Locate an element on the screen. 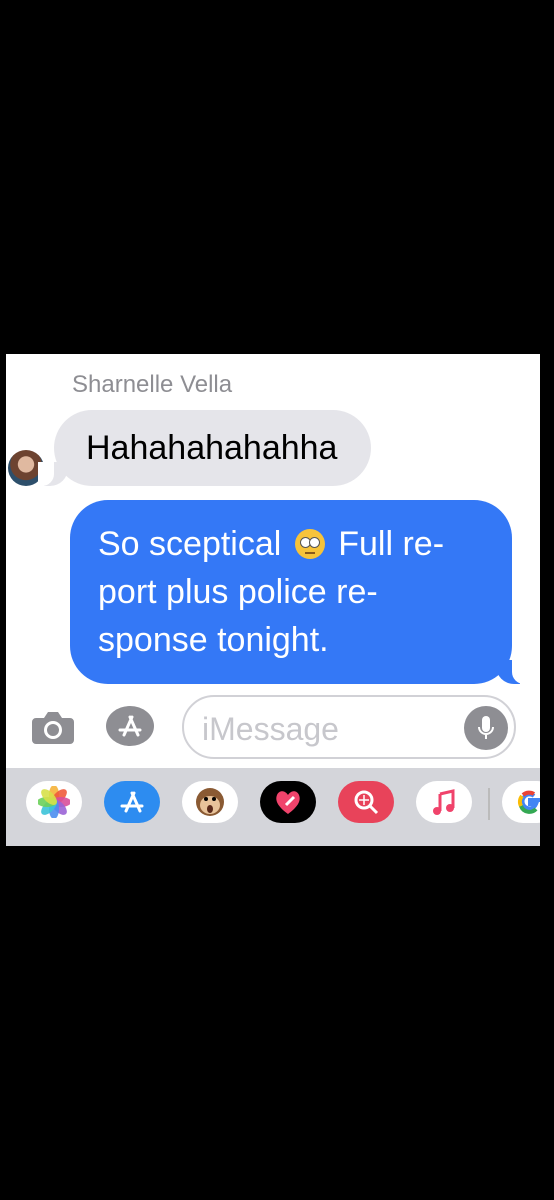  app-drawer-divider is located at coordinates (489, 804).